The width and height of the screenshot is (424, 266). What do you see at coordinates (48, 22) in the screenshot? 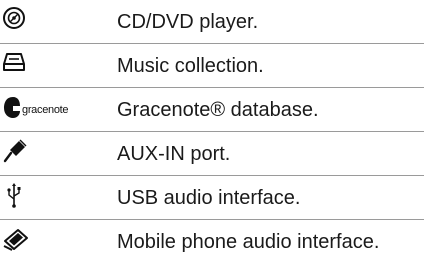
I see `cd-dvd-icon` at bounding box center [48, 22].